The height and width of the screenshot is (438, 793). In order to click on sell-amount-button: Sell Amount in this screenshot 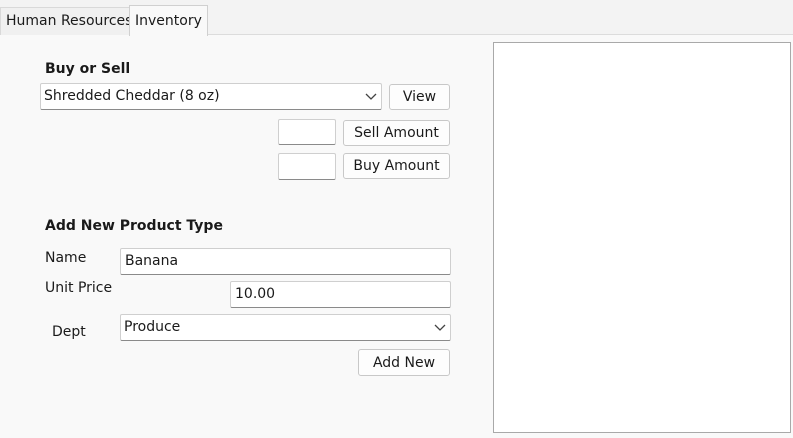, I will do `click(396, 133)`.